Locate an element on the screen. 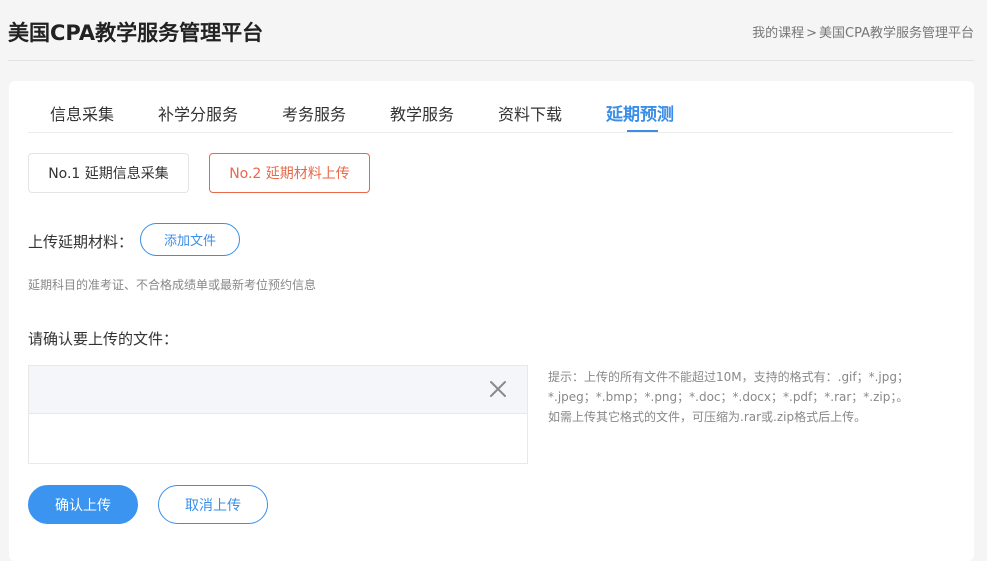  tab-deferral: 延期预测 is located at coordinates (640, 112).